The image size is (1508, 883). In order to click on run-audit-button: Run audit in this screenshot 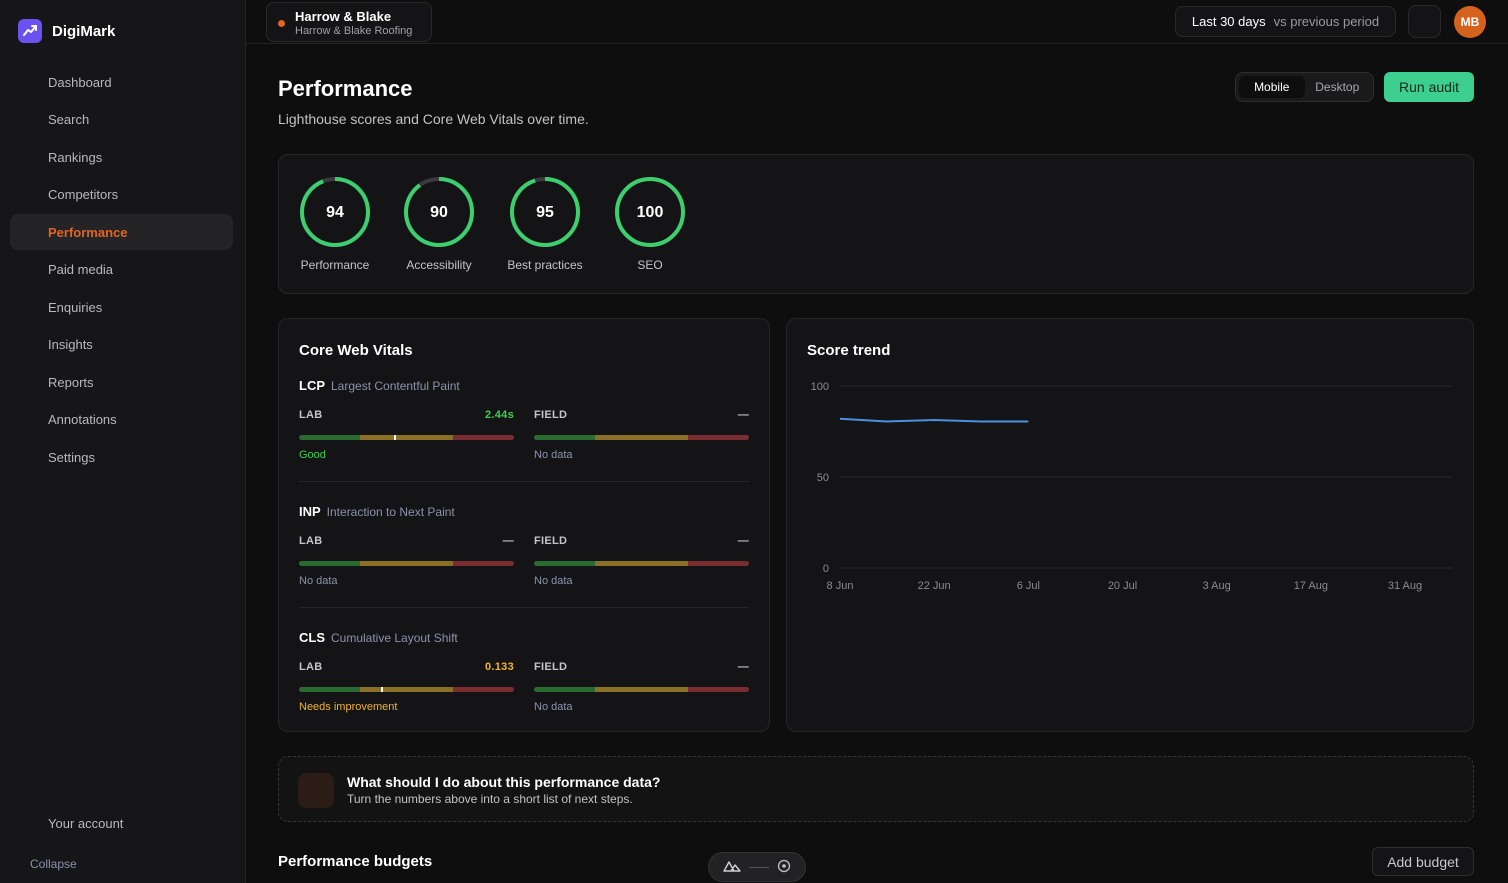, I will do `click(1429, 87)`.